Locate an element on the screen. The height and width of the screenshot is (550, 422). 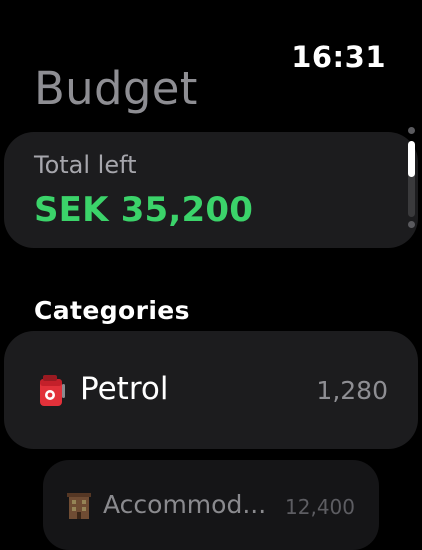
fuel-pump-icon is located at coordinates (52, 390).